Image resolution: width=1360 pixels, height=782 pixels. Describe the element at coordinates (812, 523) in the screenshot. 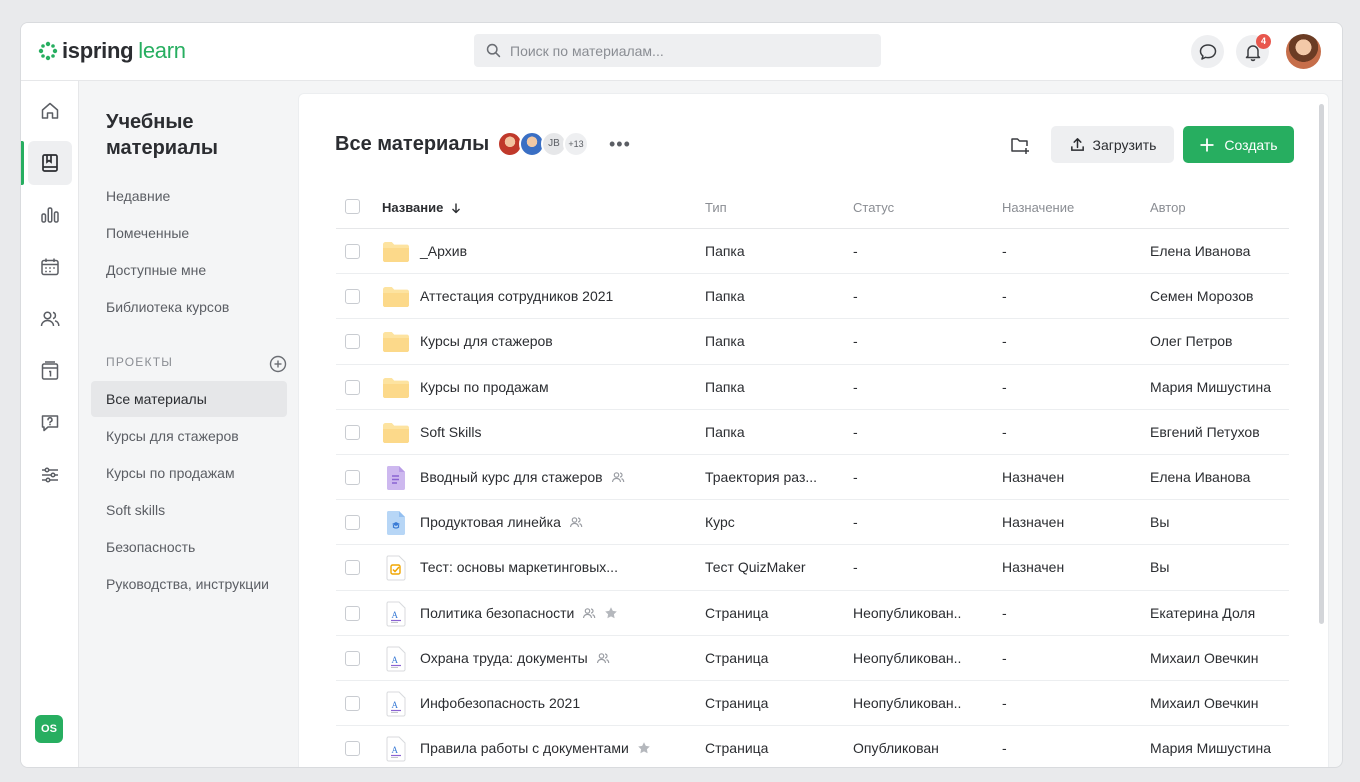

I see `table-row: Продуктовая линейка Курс - Назначен Вы` at that location.